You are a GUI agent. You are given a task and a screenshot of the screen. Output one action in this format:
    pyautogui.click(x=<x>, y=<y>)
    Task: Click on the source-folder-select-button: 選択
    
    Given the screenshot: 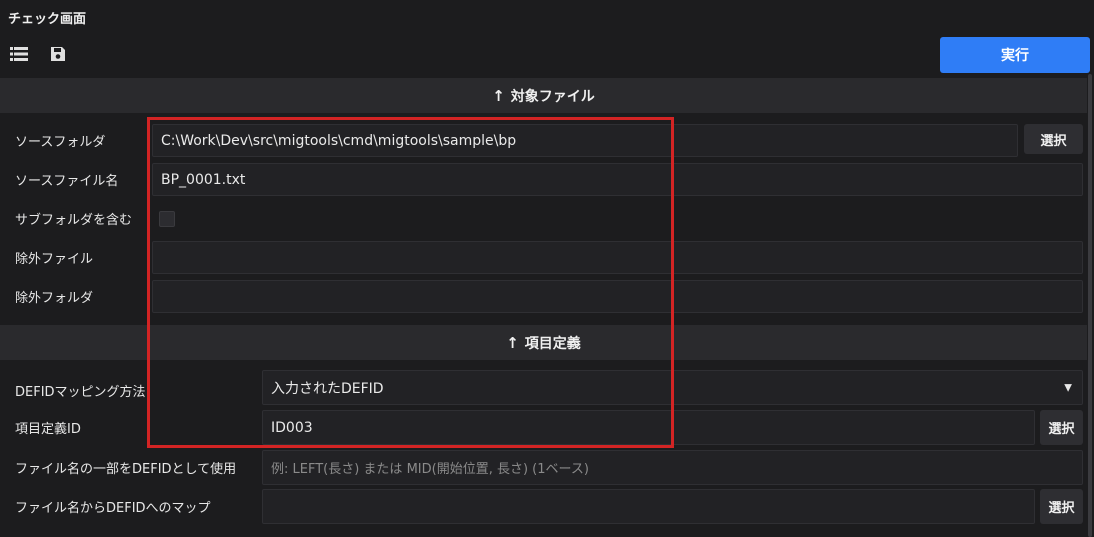 What is the action you would take?
    pyautogui.click(x=1053, y=139)
    